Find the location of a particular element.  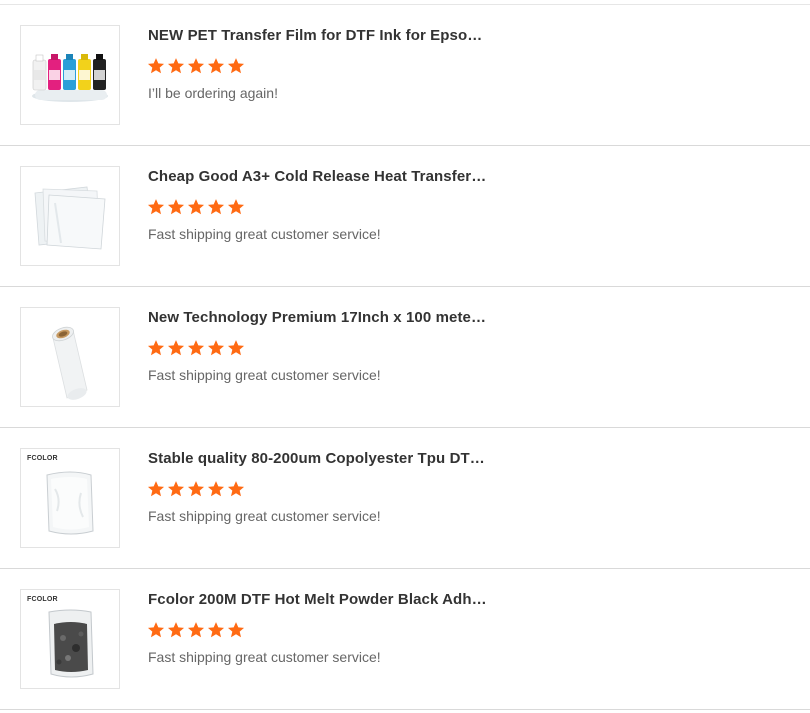

review-comment: I’ll be ordering again! is located at coordinates (213, 93).